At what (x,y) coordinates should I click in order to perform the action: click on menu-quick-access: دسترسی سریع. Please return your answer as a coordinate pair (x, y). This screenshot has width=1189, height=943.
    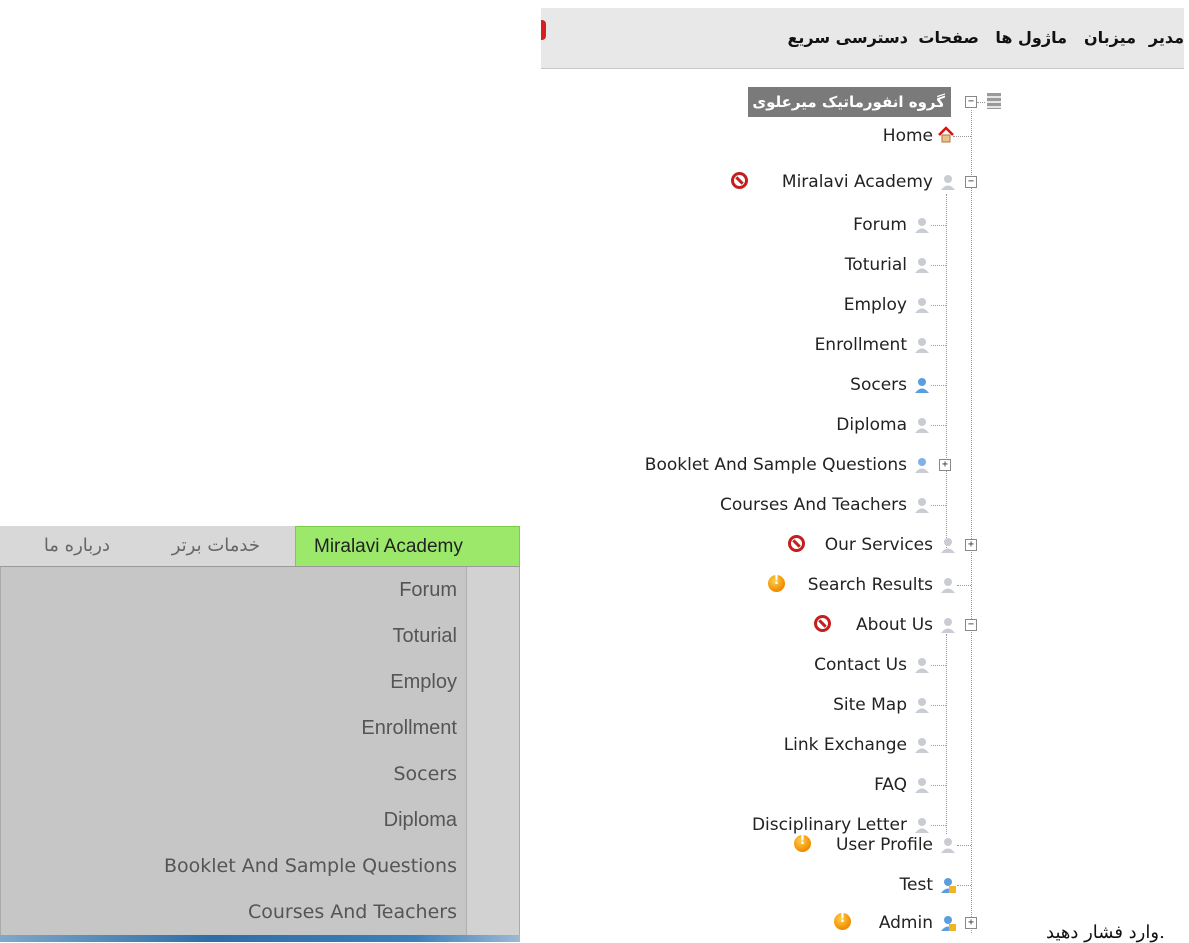
    Looking at the image, I should click on (847, 38).